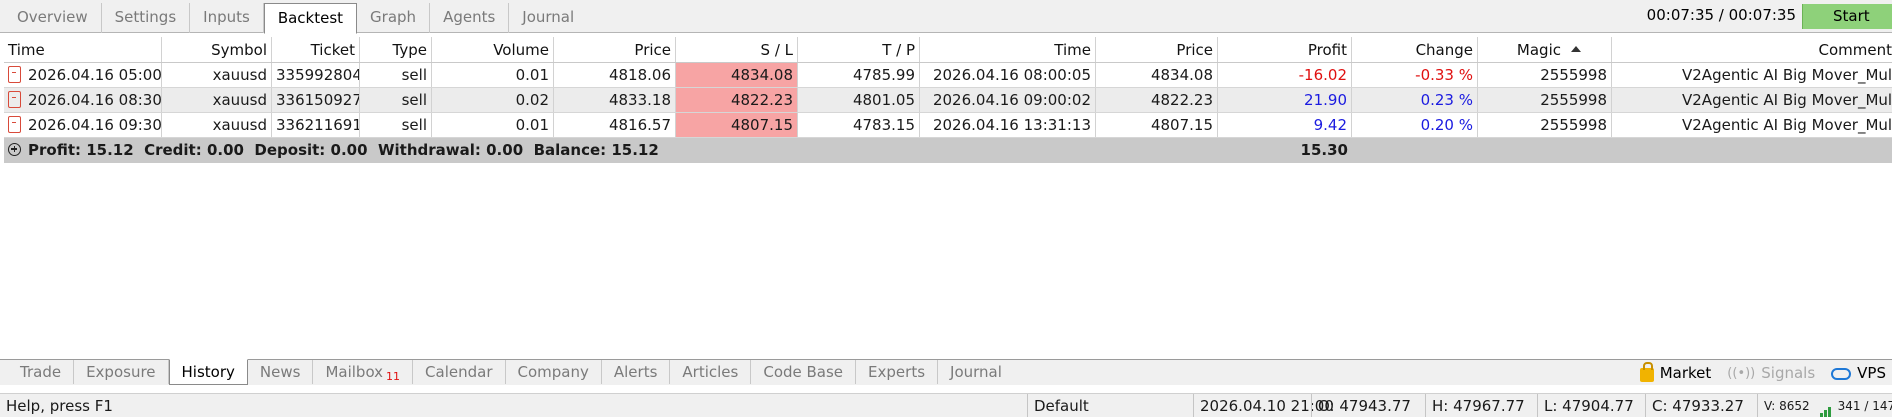  I want to click on col-change: Change, so click(1415, 49).